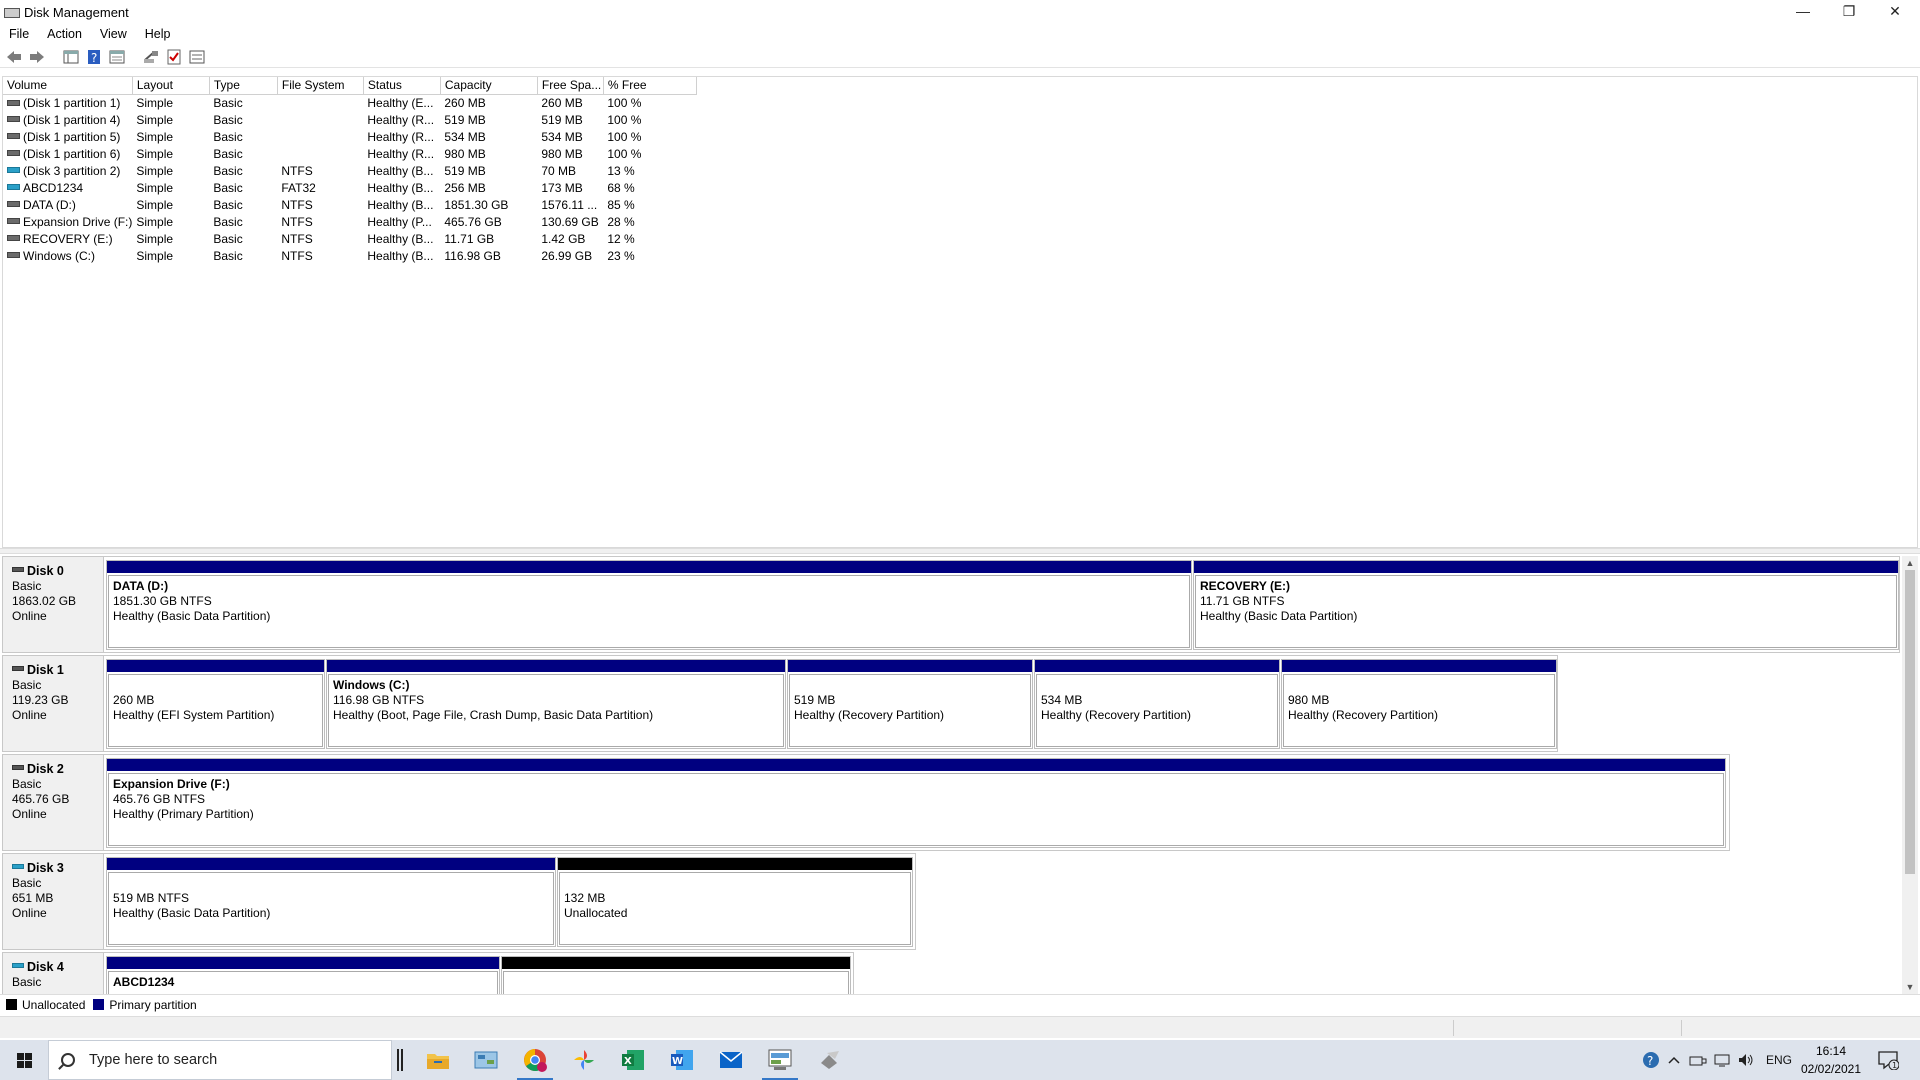 This screenshot has height=1080, width=1920. I want to click on partition-block: 980 MB Healthy (Recovery Partition), so click(1419, 704).